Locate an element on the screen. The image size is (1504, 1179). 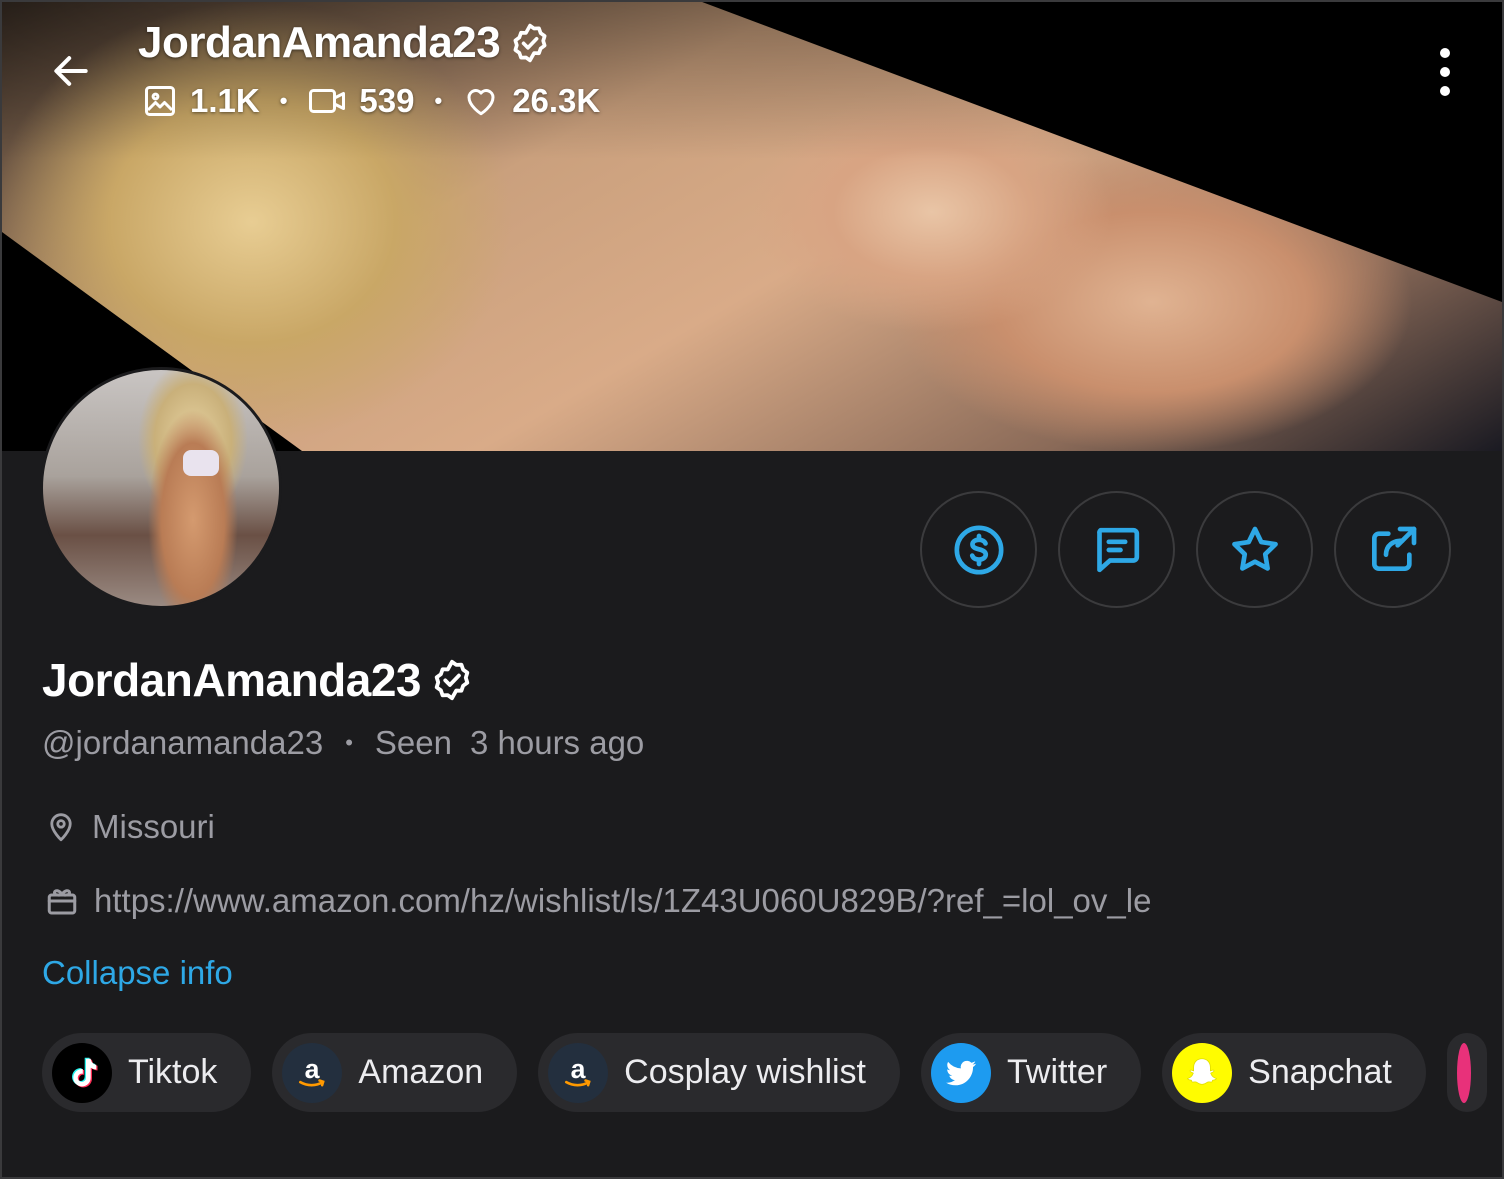
dollar-circle-icon is located at coordinates (978, 549).